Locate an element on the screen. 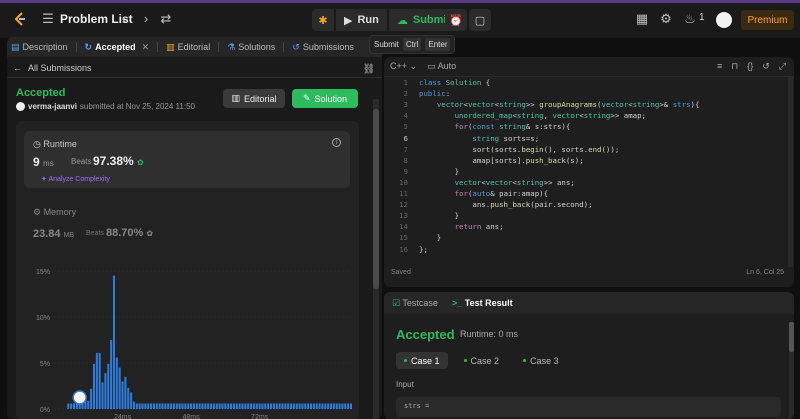  user-avatar is located at coordinates (724, 20).